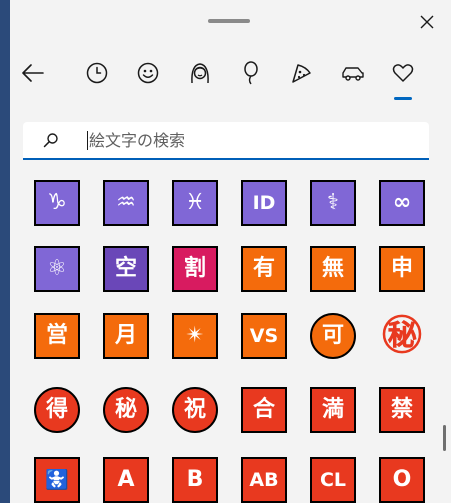  I want to click on tab-symbols, so click(403, 75).